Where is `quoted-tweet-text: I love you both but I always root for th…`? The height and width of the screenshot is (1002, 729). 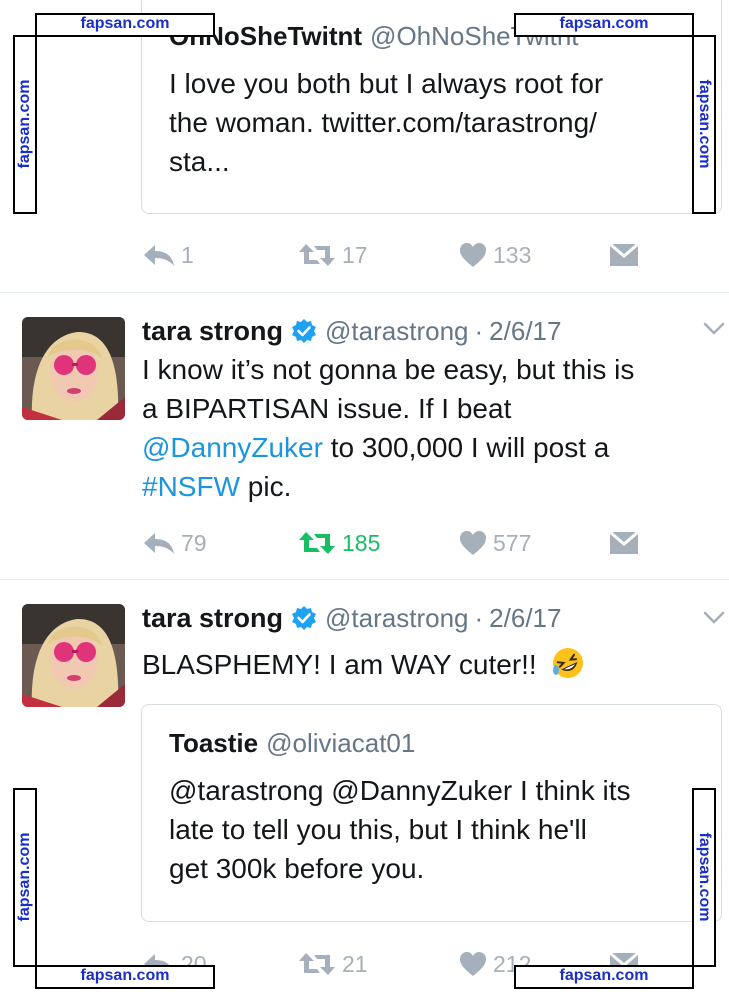
quoted-tweet-text: I love you both but I always root for th… is located at coordinates (441, 122).